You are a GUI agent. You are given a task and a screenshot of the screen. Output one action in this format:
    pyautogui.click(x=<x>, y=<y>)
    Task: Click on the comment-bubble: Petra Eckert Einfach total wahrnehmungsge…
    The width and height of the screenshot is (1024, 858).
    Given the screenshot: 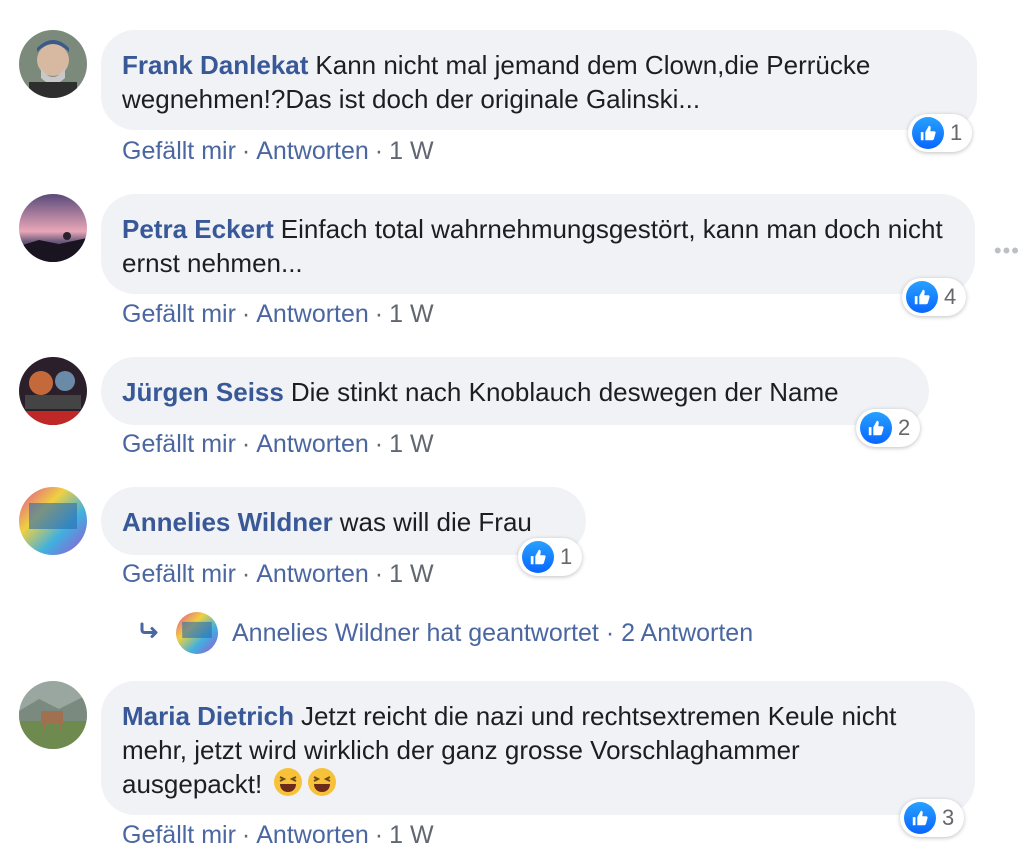 What is the action you would take?
    pyautogui.click(x=538, y=244)
    